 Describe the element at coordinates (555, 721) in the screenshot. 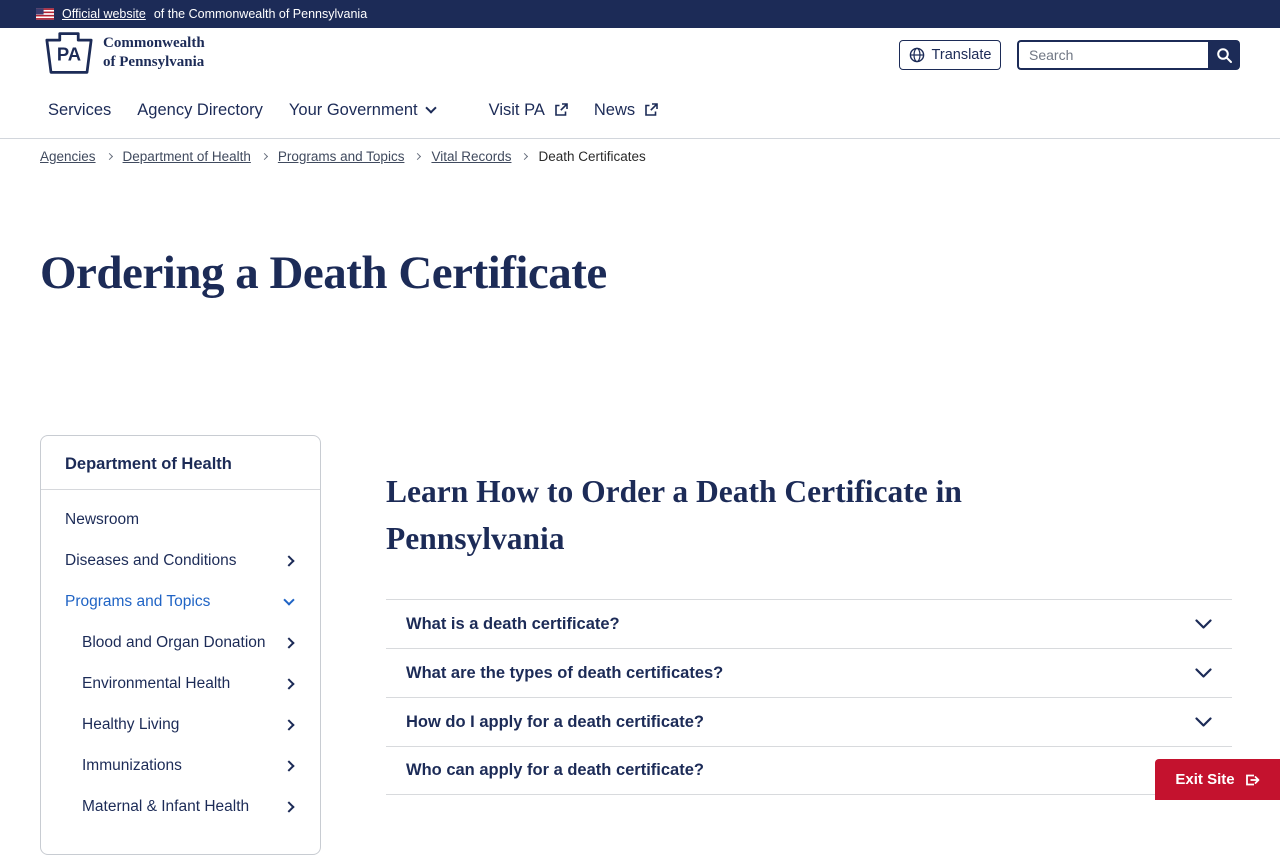

I see `accordion-question: How do I apply for a death certificate?` at that location.